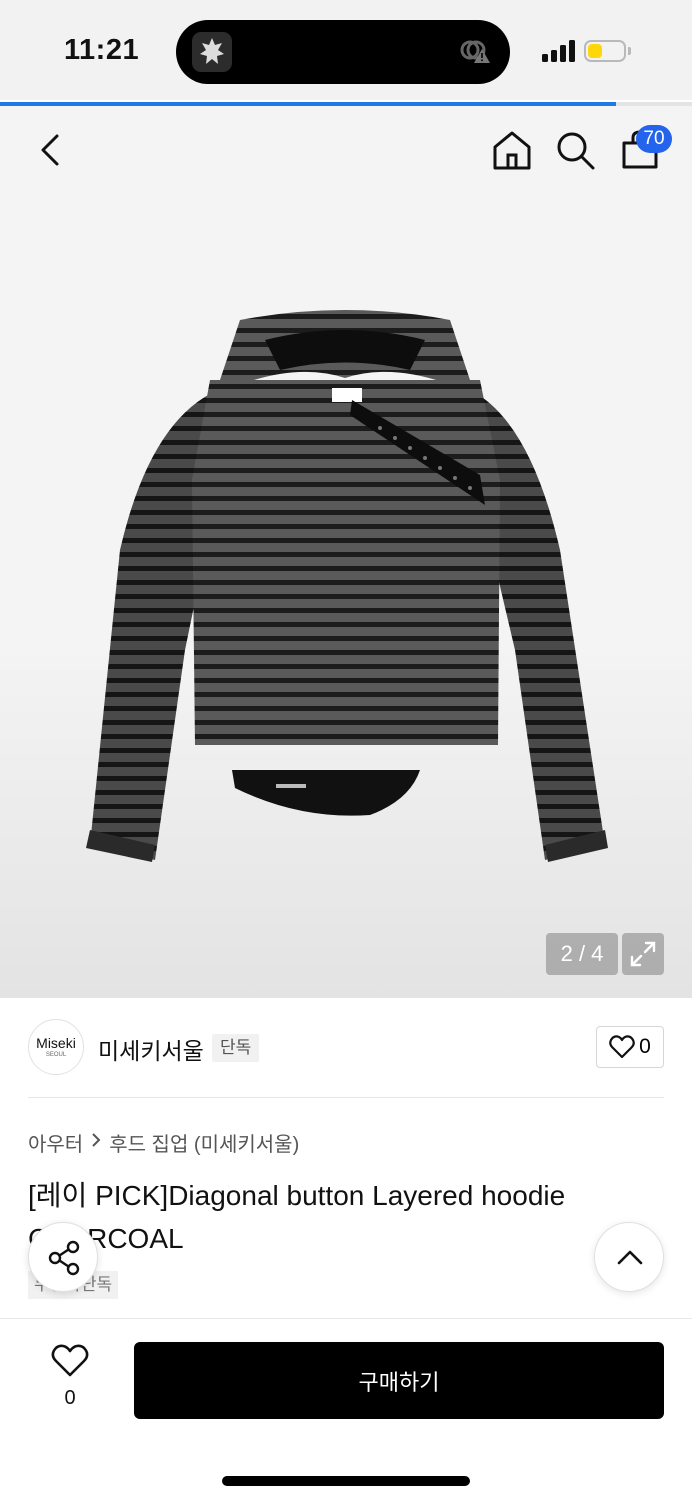  Describe the element at coordinates (654, 139) in the screenshot. I see `cart-count-badge: 70` at that location.